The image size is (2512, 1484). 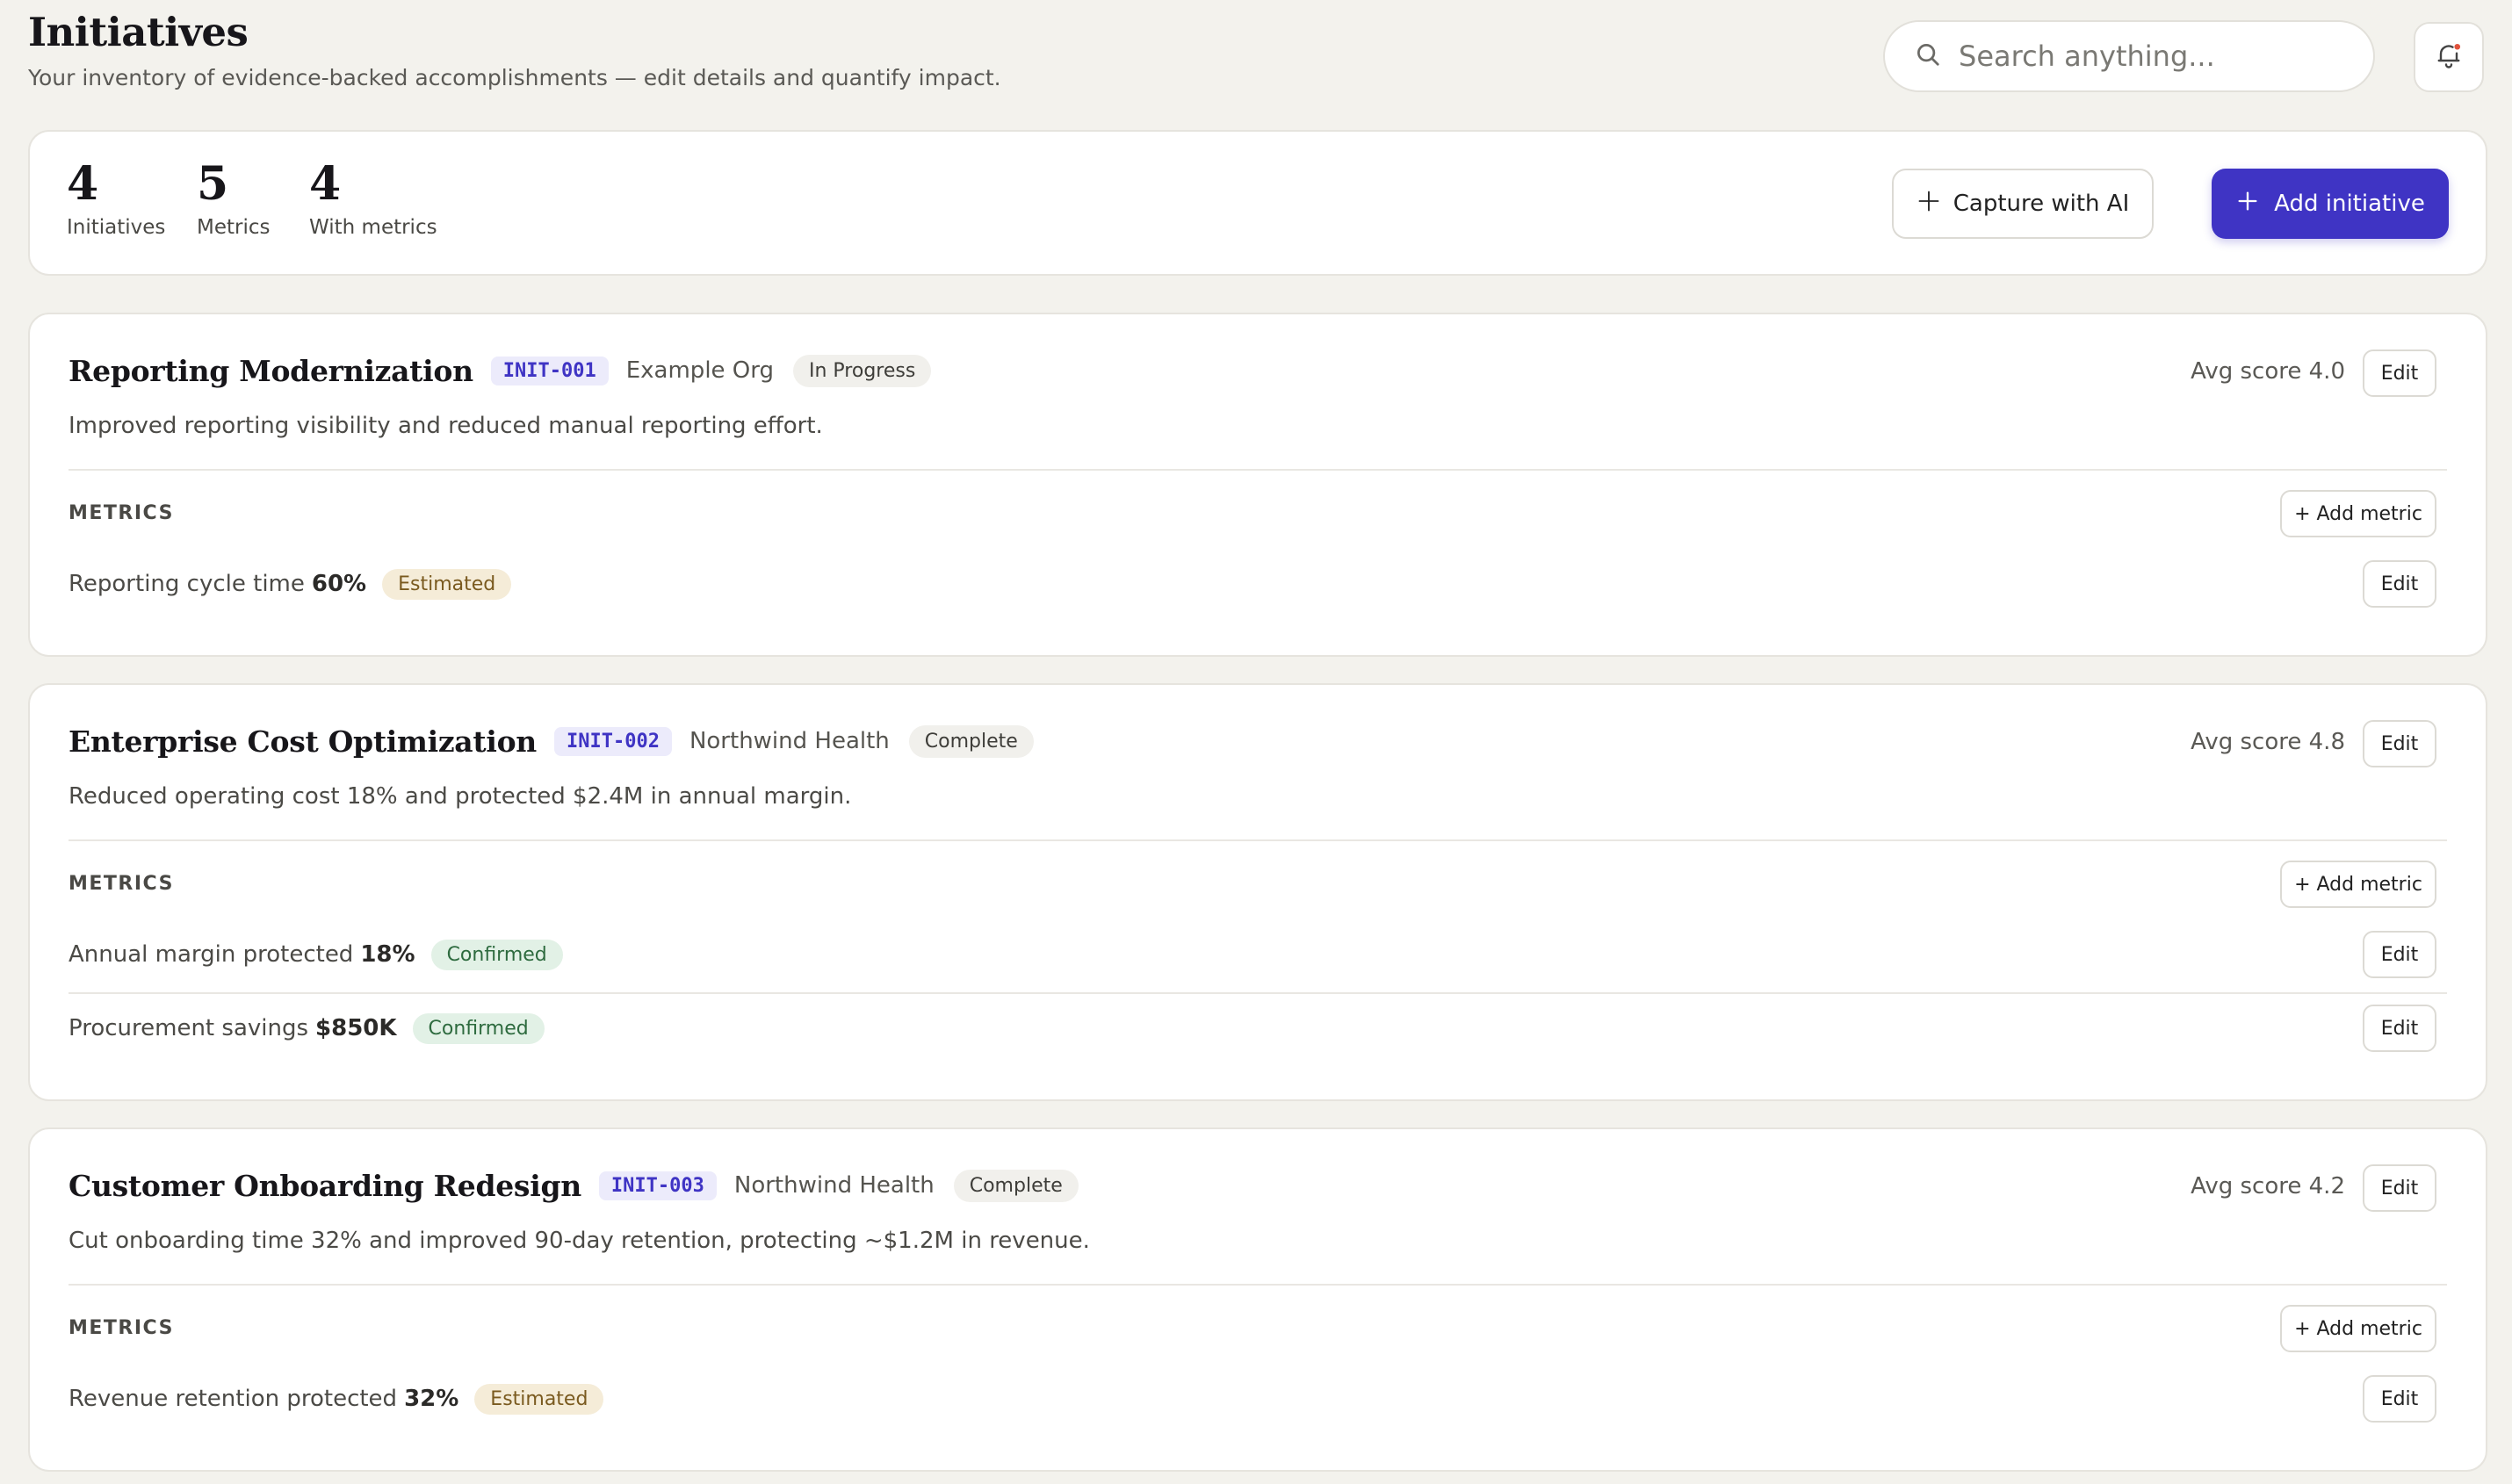 What do you see at coordinates (373, 227) in the screenshot?
I see `stat-label: With metrics` at bounding box center [373, 227].